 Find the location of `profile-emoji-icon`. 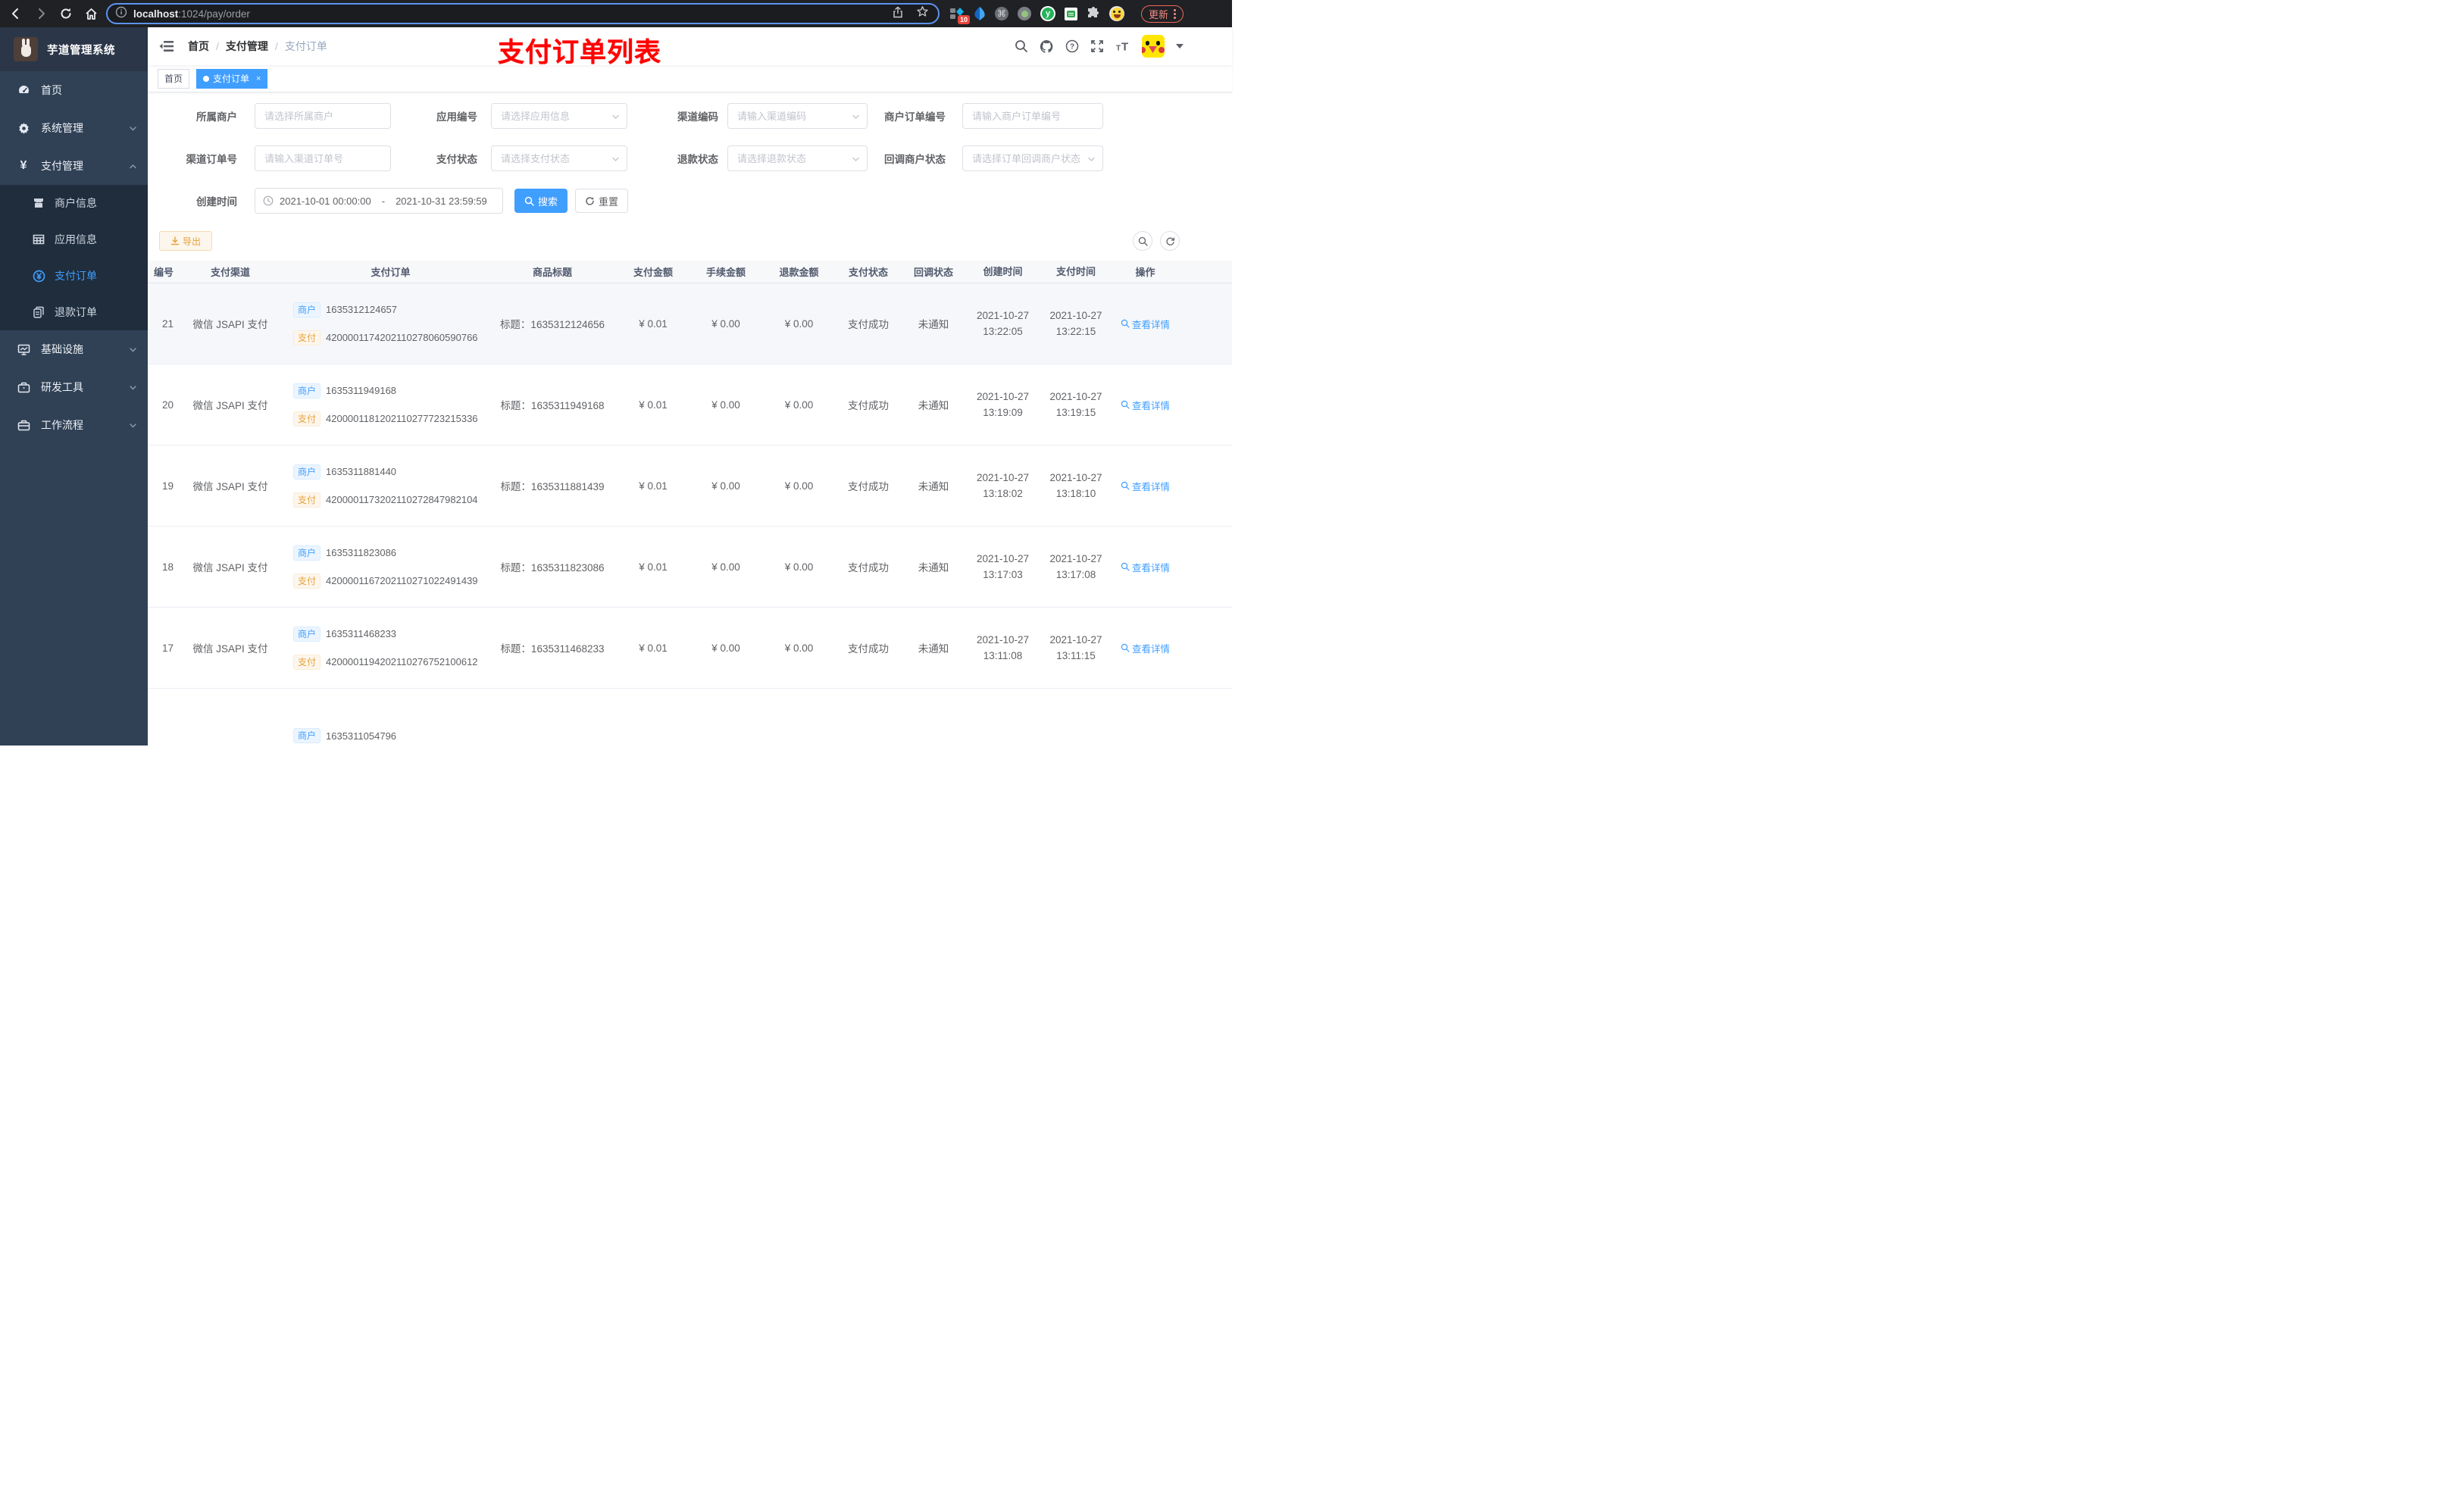

profile-emoji-icon is located at coordinates (1116, 13).